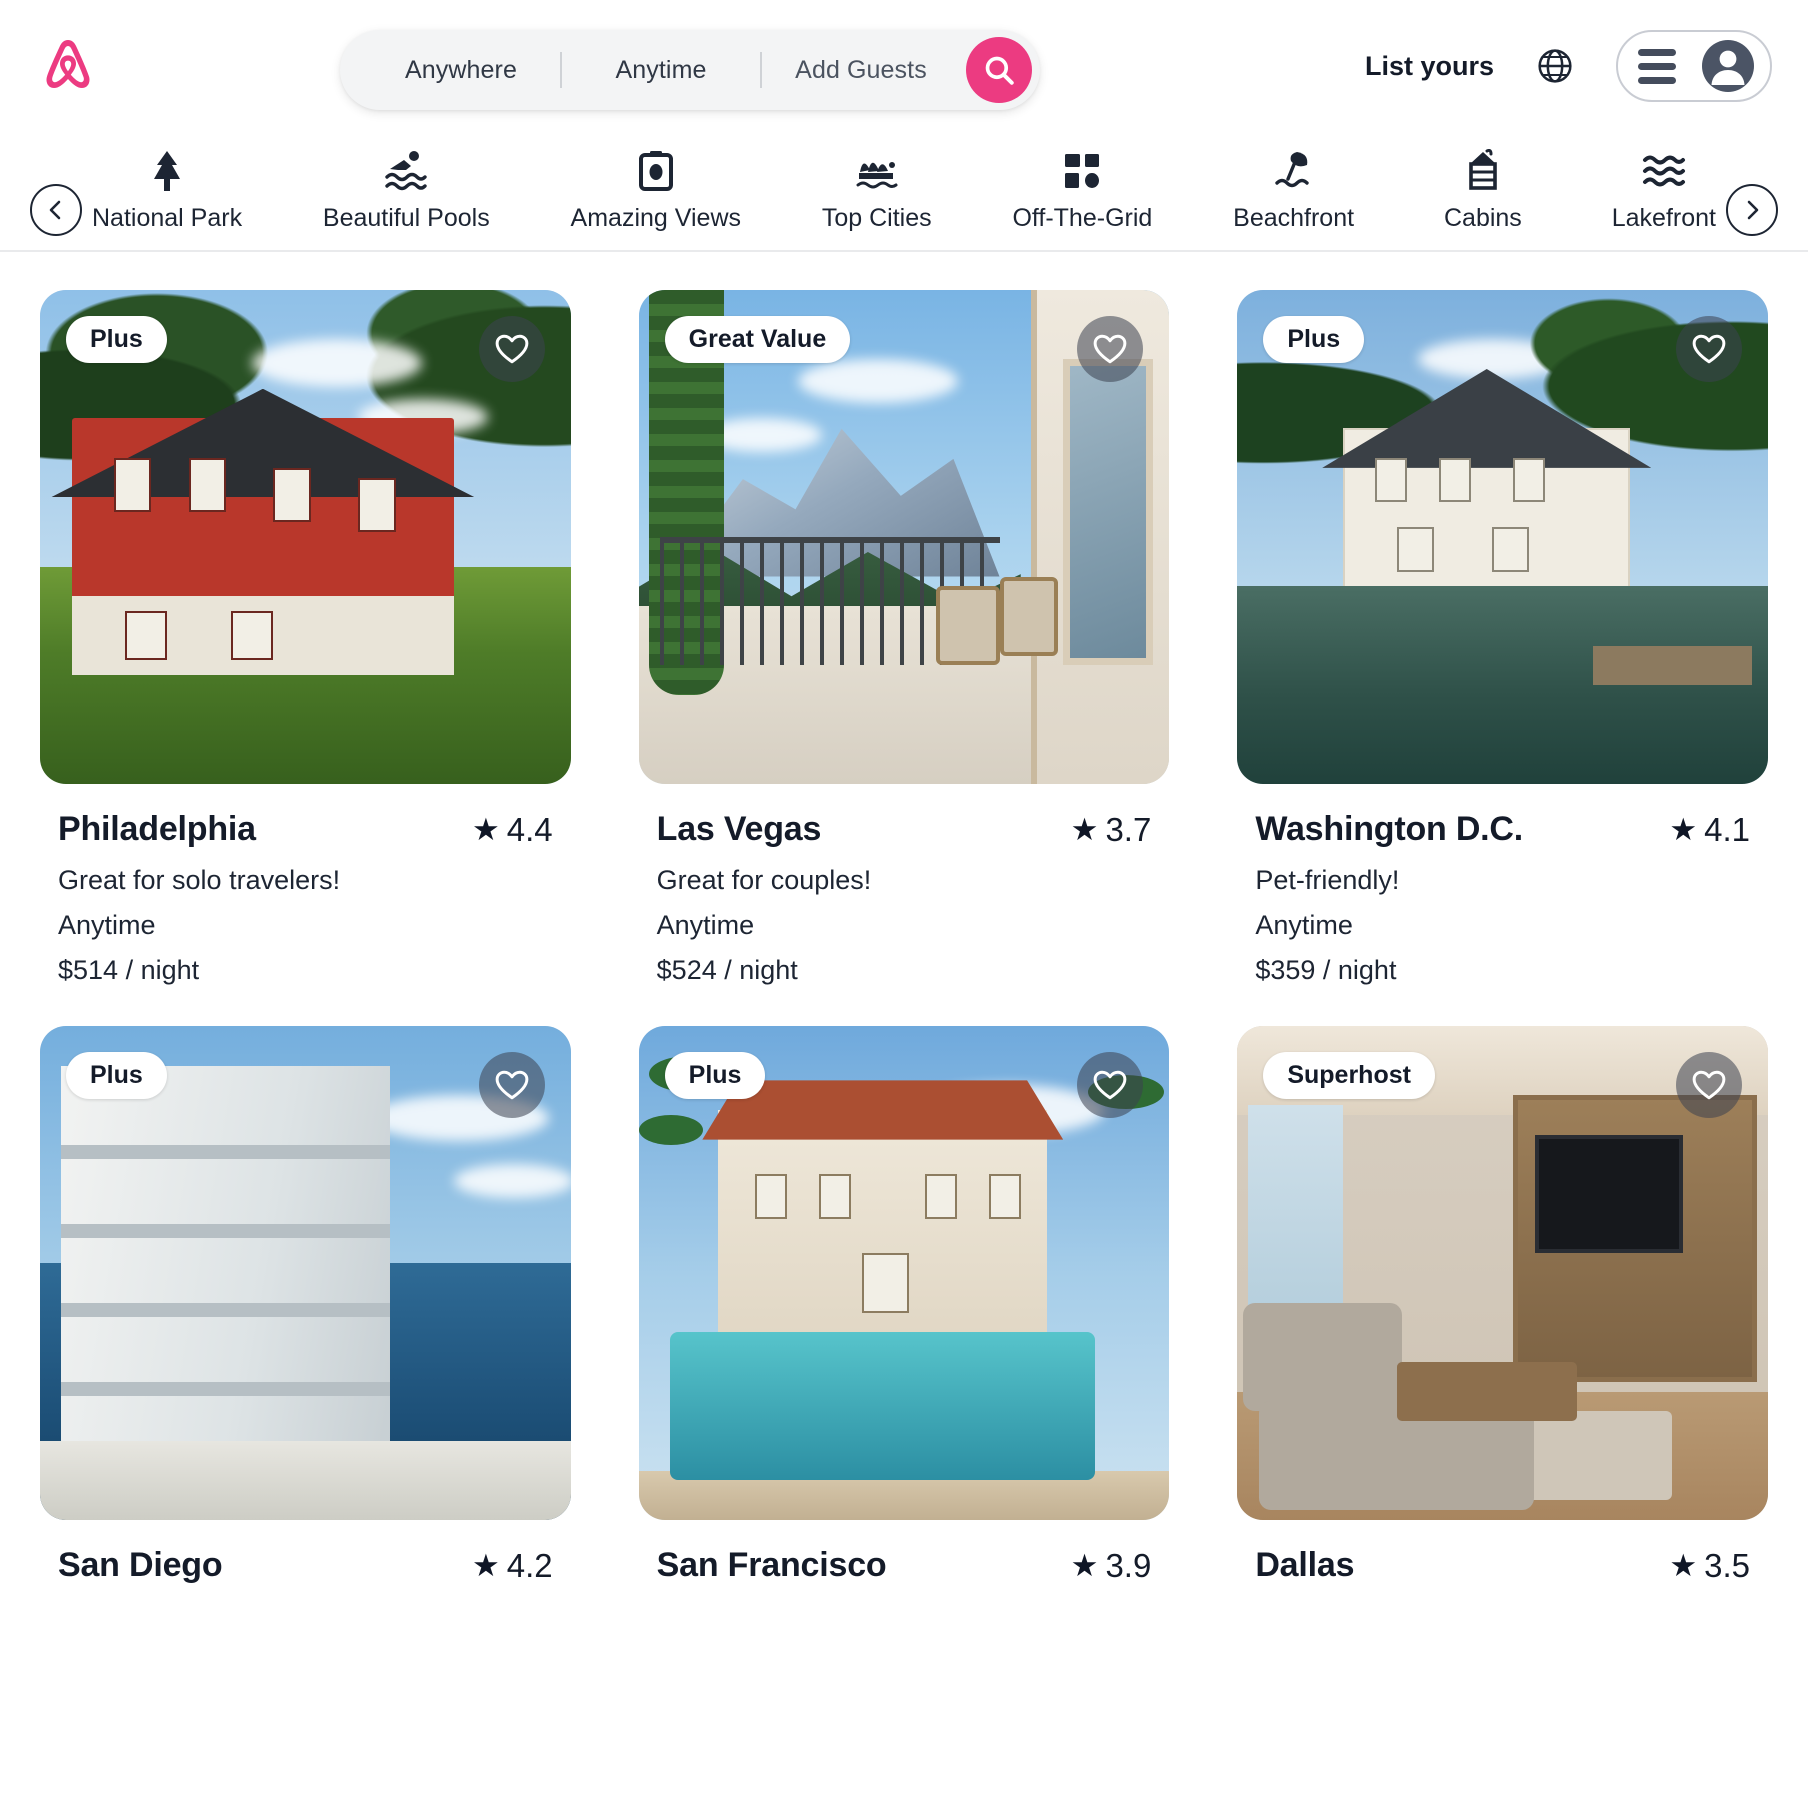  I want to click on search-destination-field: Anywhere, so click(461, 70).